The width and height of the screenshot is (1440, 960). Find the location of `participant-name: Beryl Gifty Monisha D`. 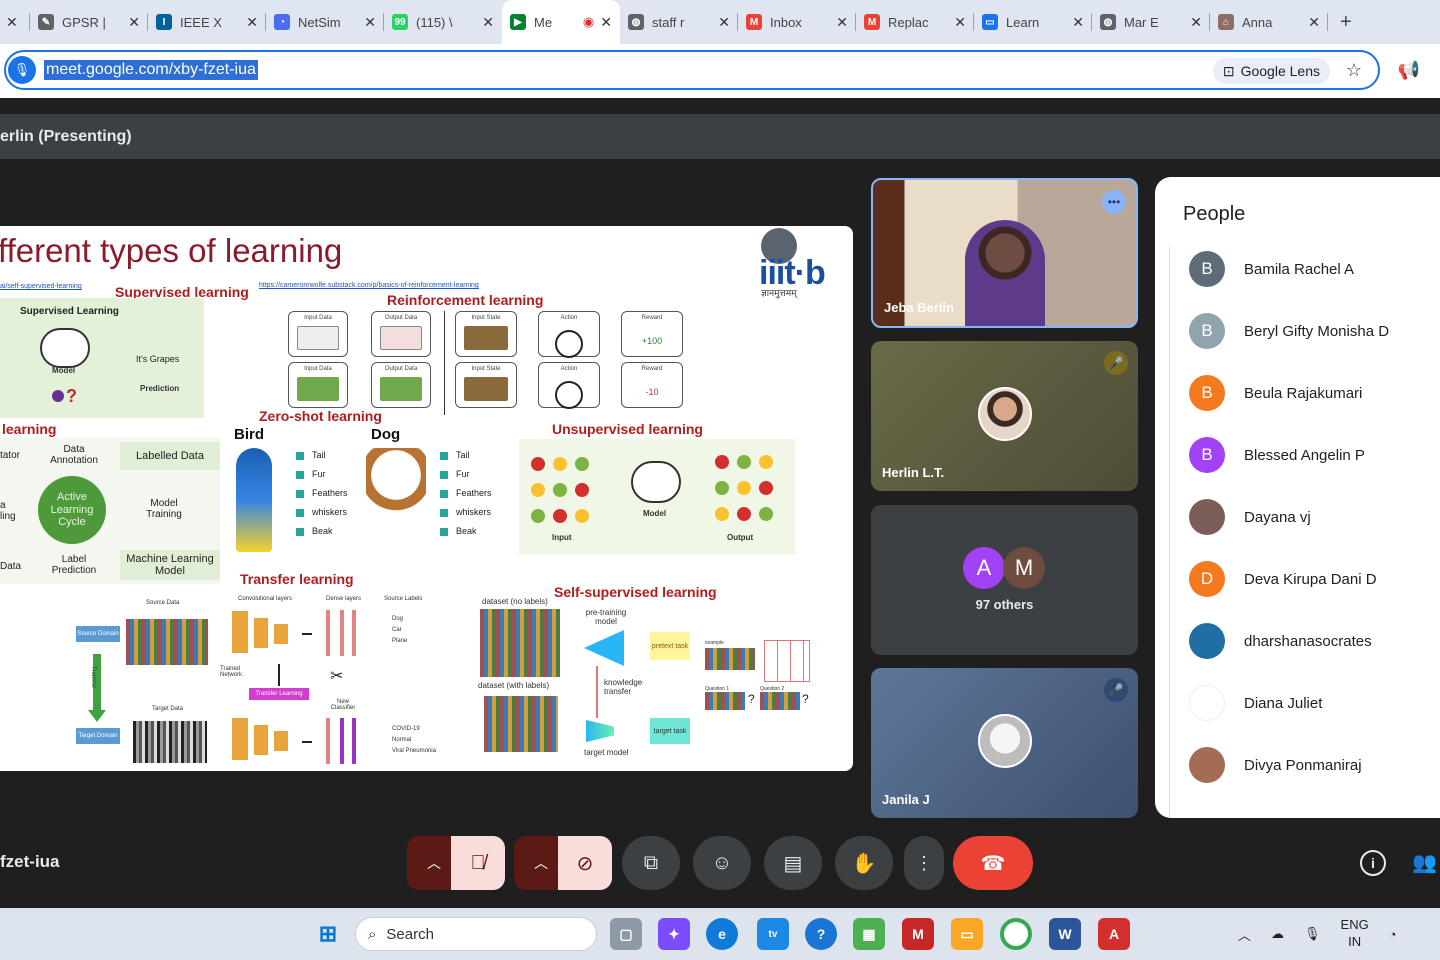

participant-name: Beryl Gifty Monisha D is located at coordinates (1317, 331).